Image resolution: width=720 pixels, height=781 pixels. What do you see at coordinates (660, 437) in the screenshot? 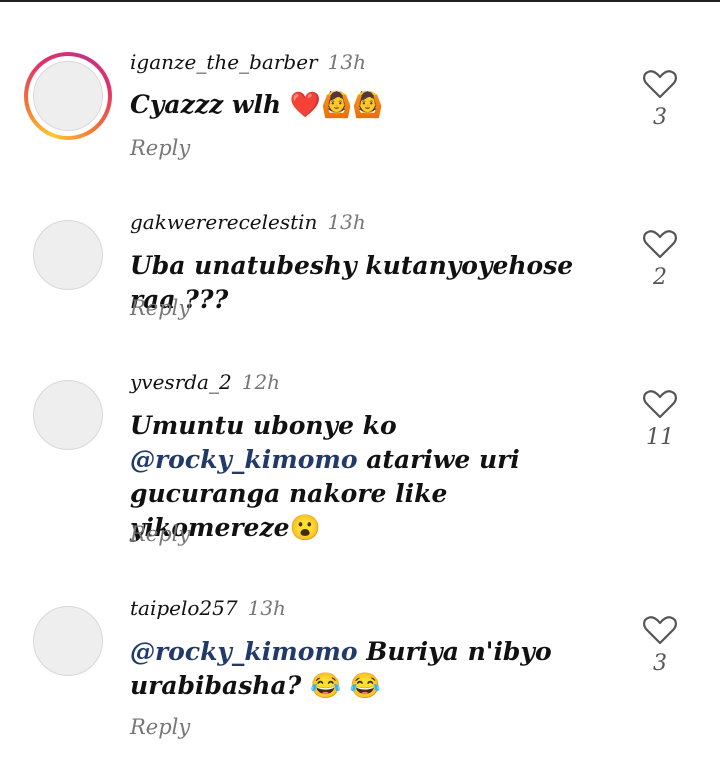
I see `like-count: 11` at bounding box center [660, 437].